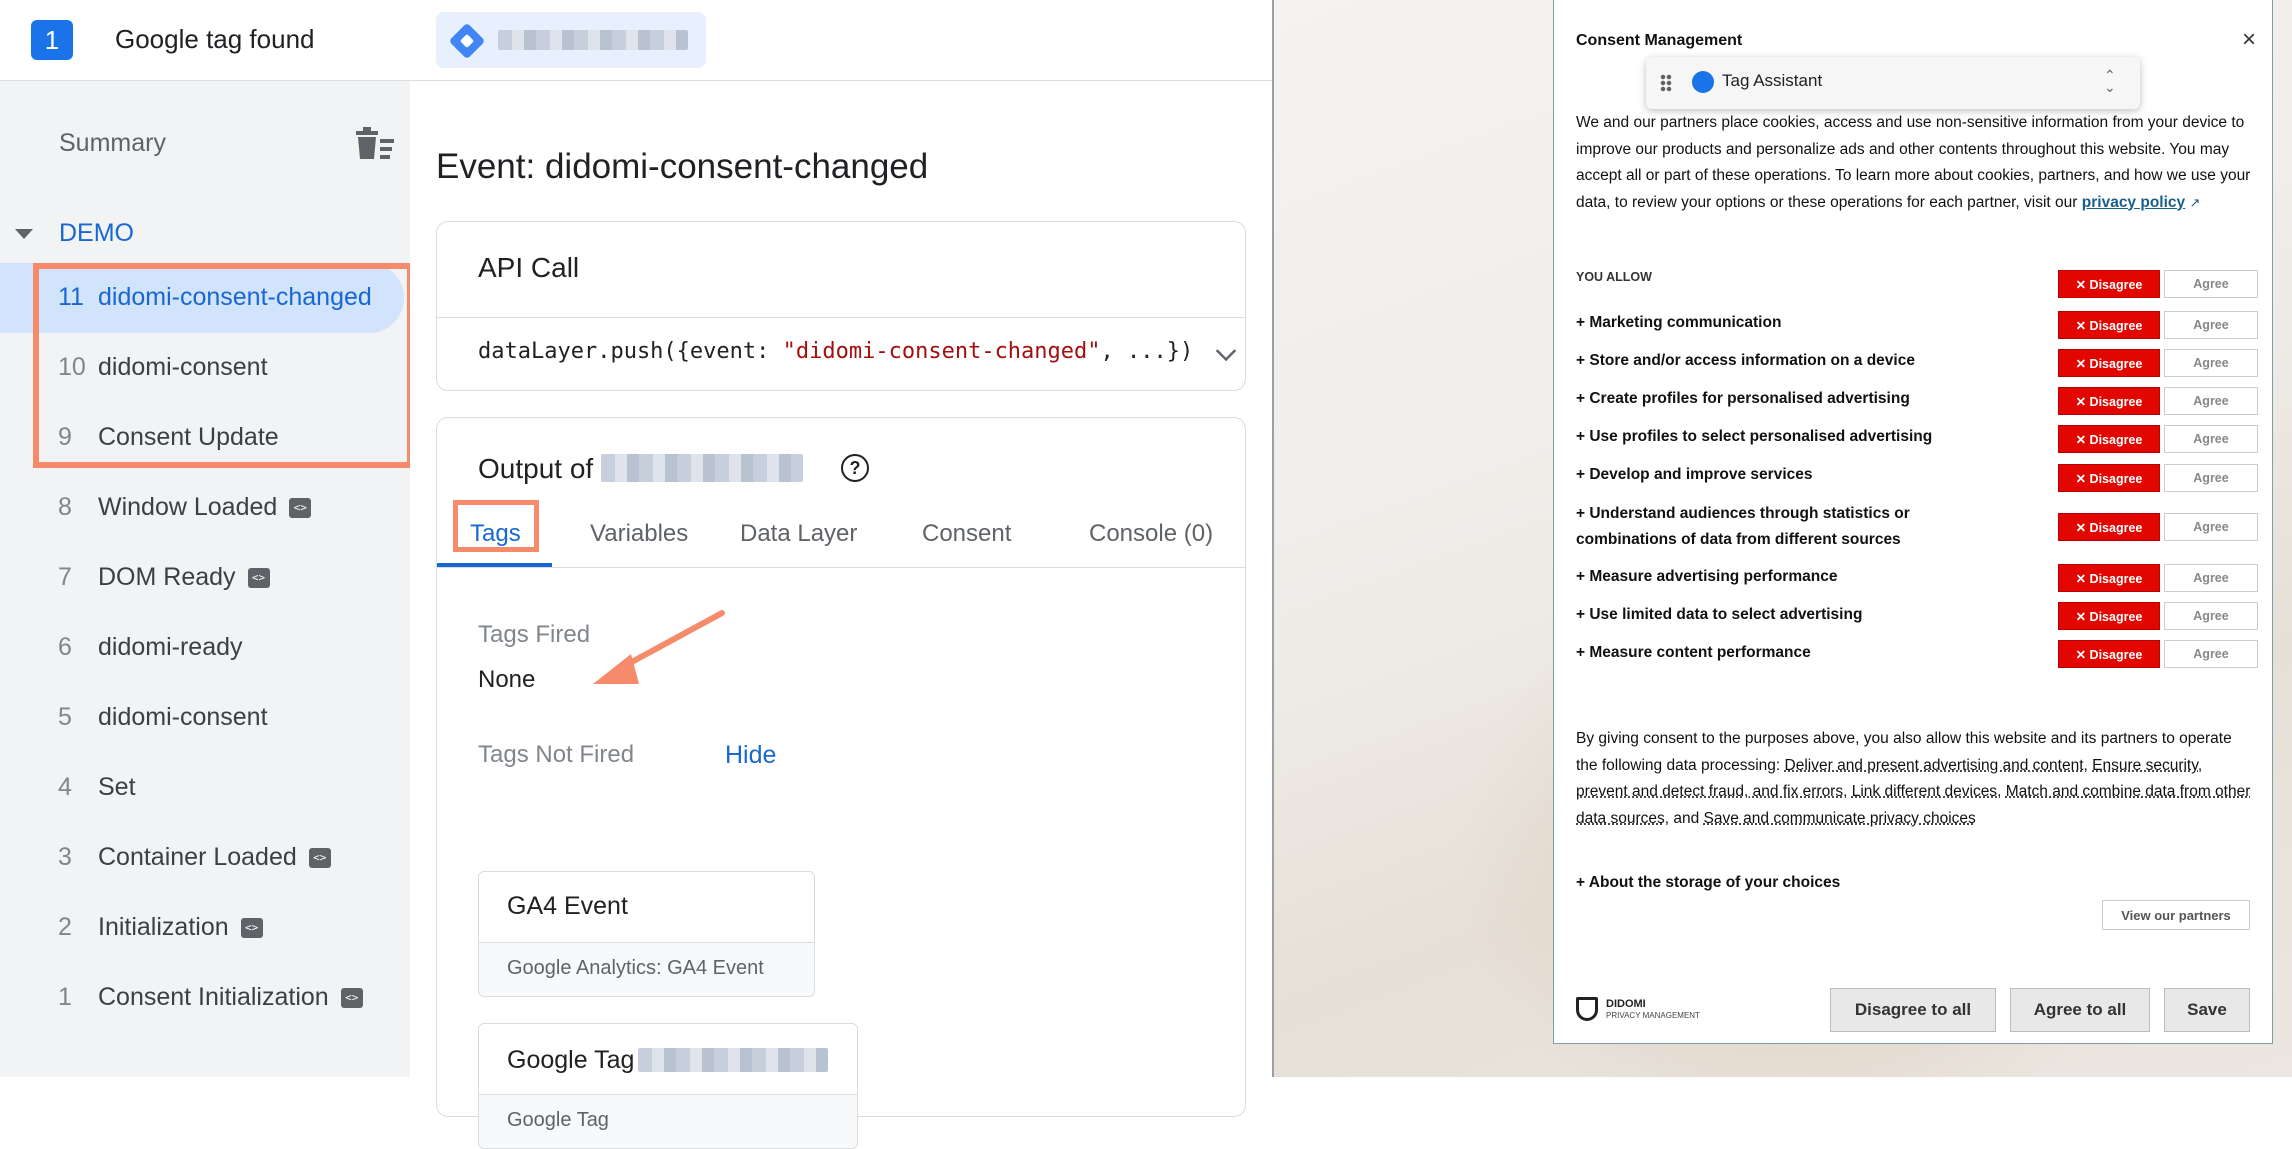 This screenshot has width=2292, height=1149. Describe the element at coordinates (65, 507) in the screenshot. I see `event-number: 8` at that location.